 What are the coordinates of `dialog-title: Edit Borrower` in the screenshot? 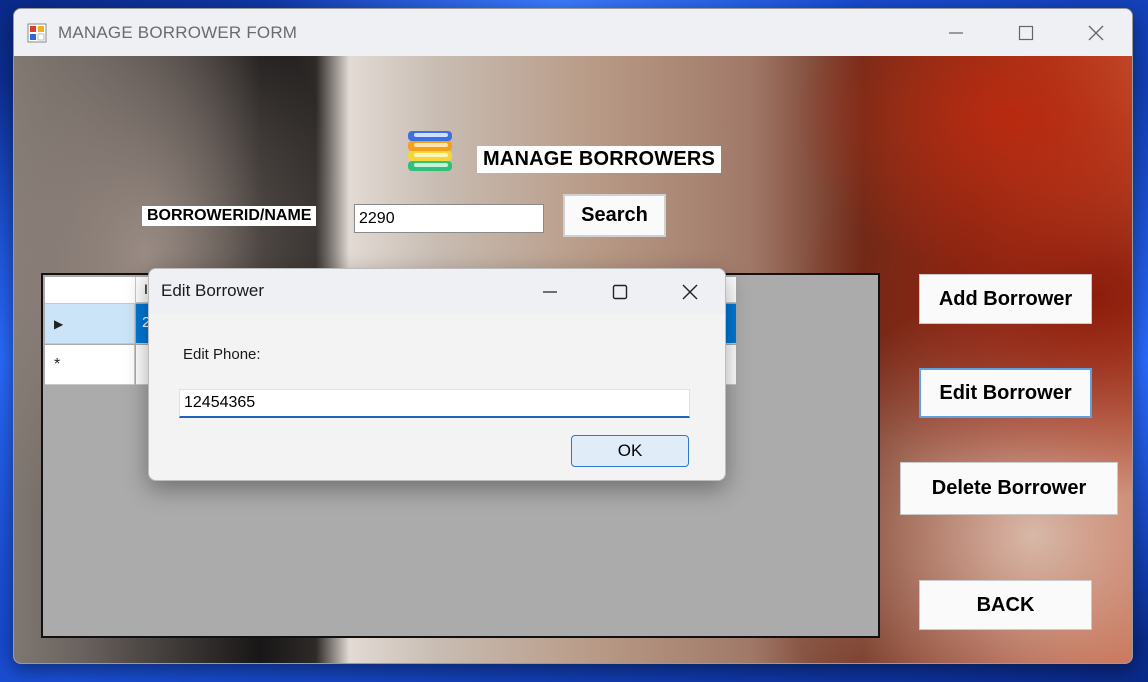 It's located at (212, 290).